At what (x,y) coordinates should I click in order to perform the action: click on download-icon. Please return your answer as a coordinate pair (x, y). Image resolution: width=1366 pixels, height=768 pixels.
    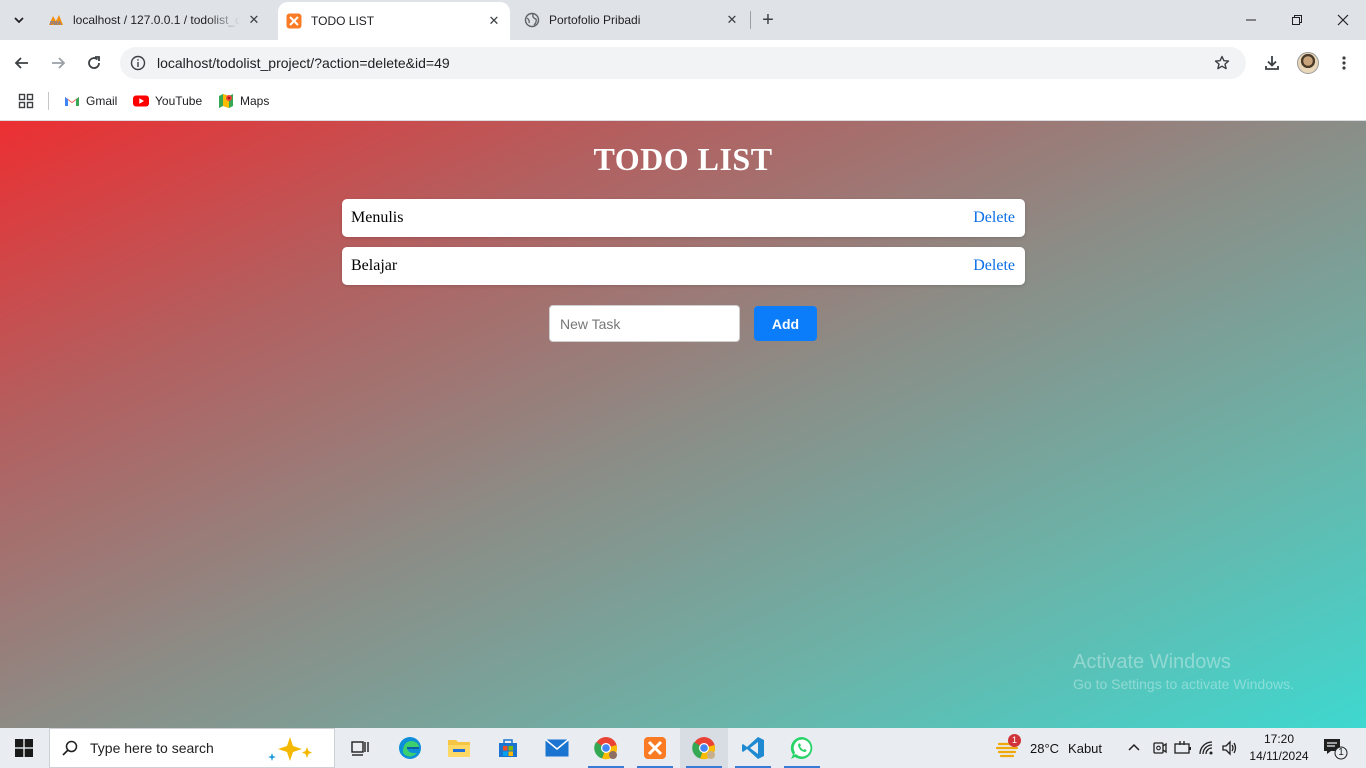
    Looking at the image, I should click on (1272, 63).